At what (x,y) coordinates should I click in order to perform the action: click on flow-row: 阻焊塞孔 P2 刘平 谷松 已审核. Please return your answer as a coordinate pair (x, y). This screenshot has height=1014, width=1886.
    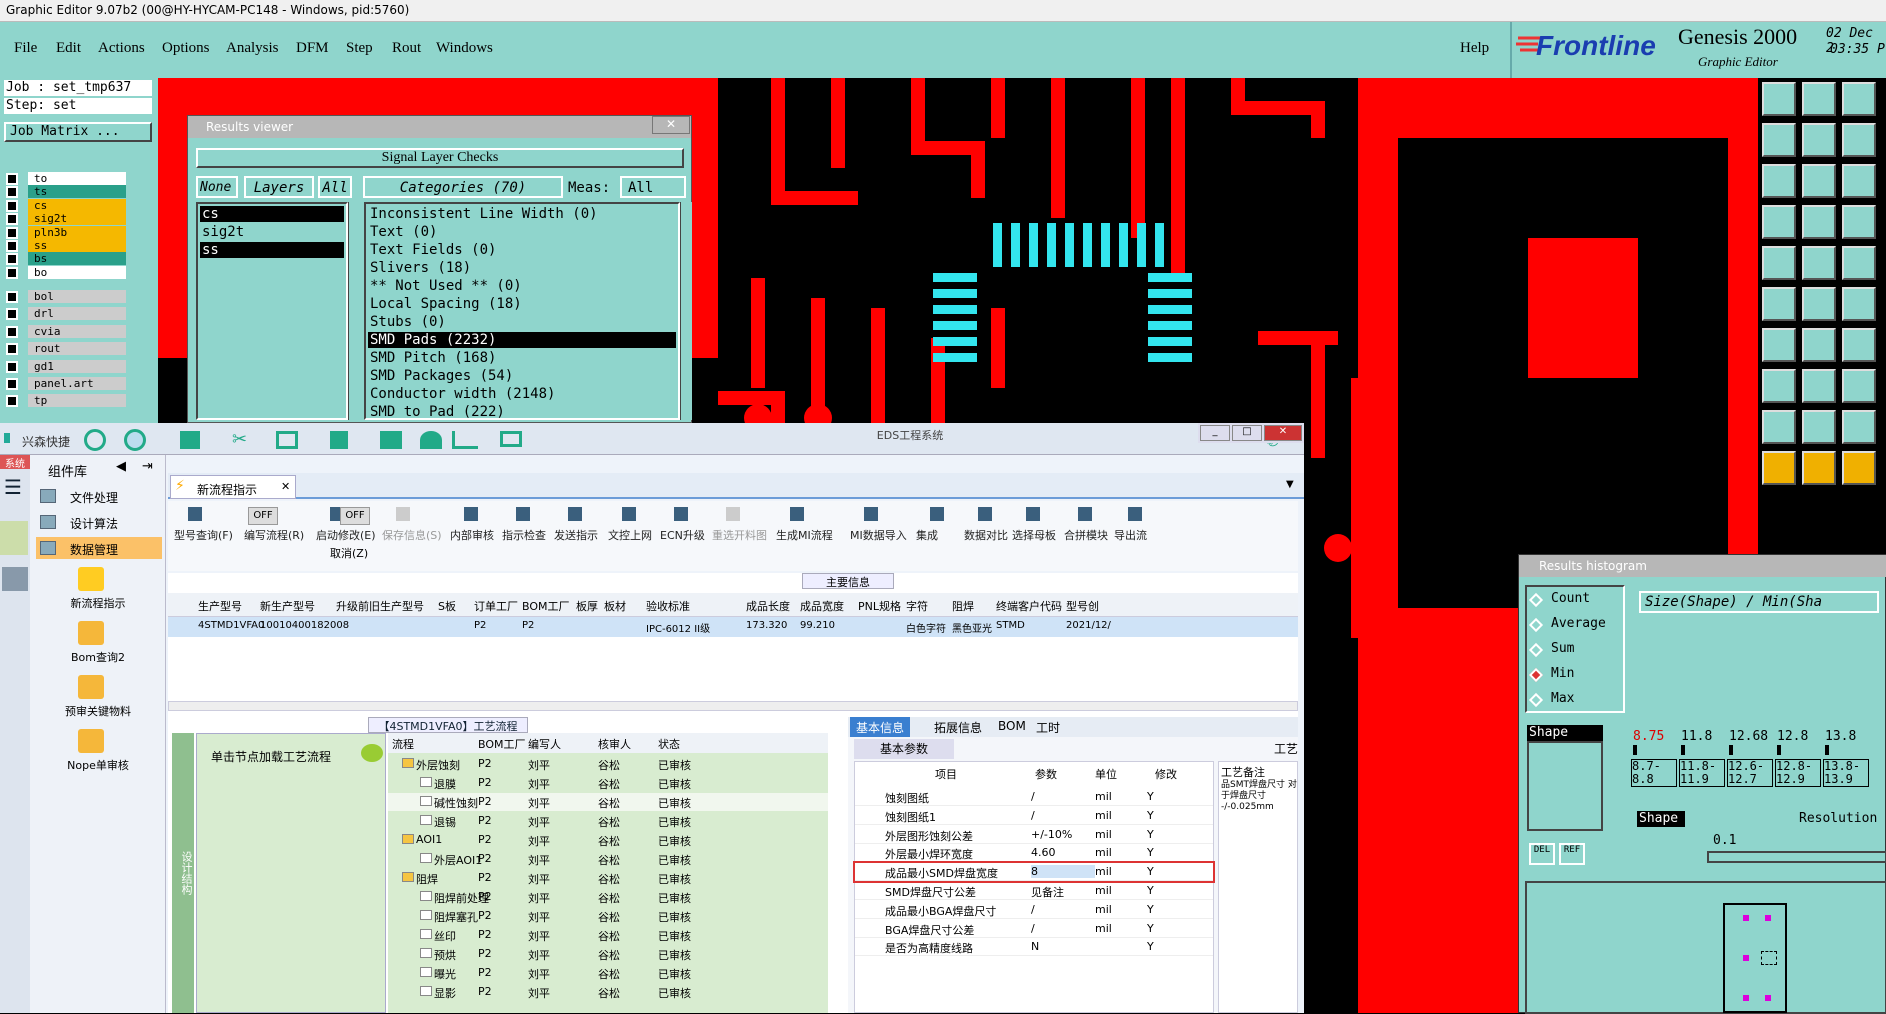
    Looking at the image, I should click on (608, 916).